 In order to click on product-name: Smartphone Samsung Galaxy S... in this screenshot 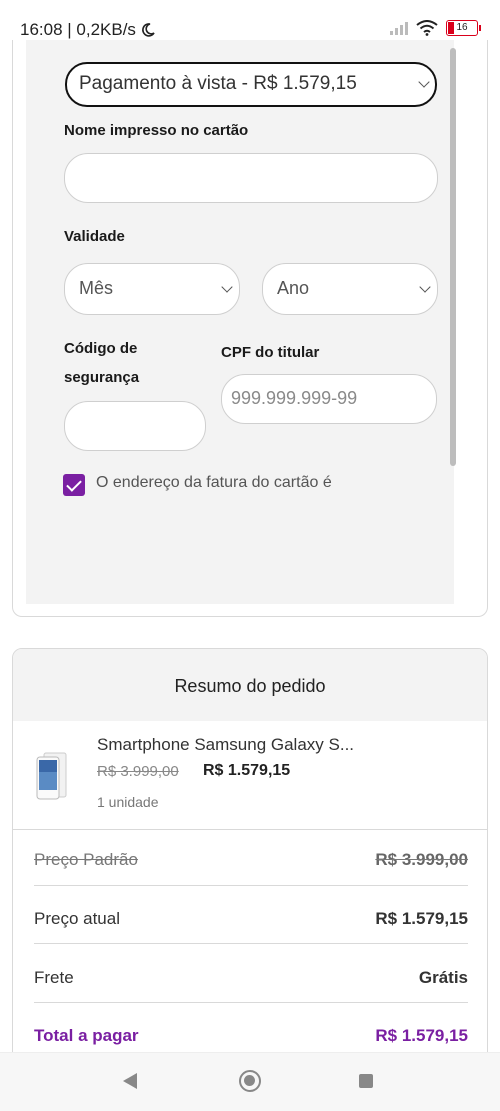, I will do `click(225, 745)`.